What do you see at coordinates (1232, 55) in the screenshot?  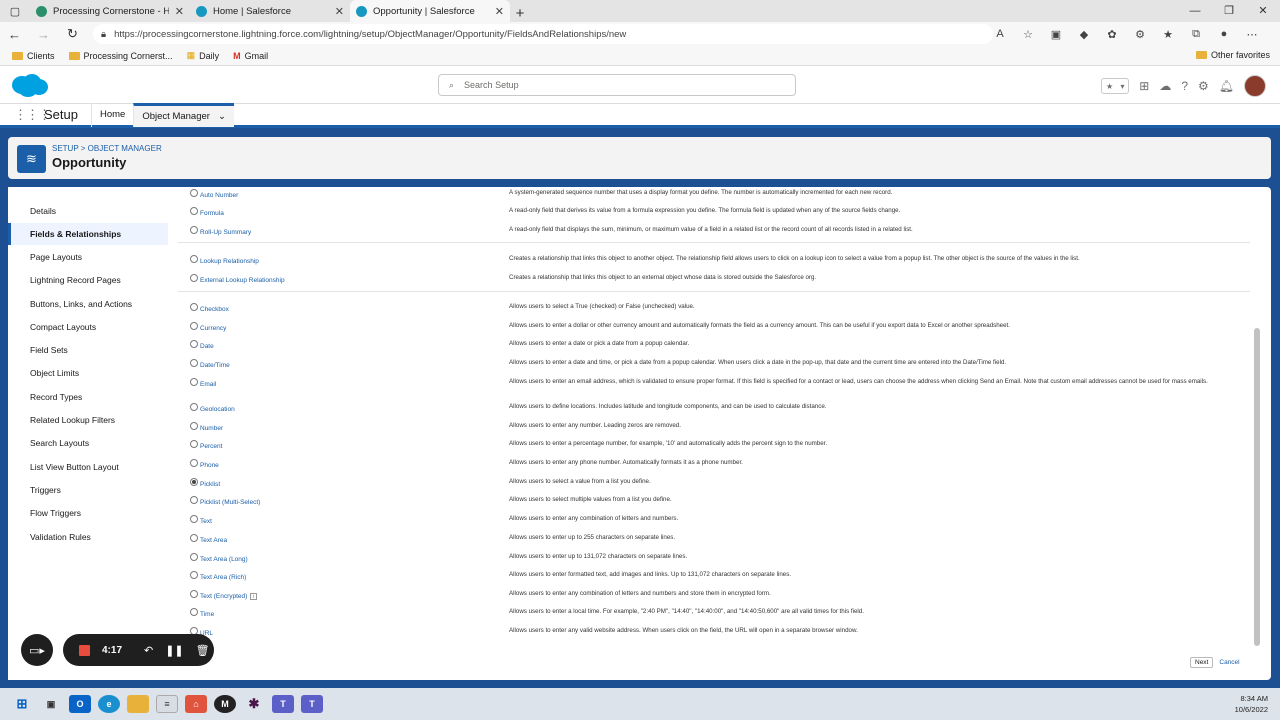 I see `other-favorites: Other favorites` at bounding box center [1232, 55].